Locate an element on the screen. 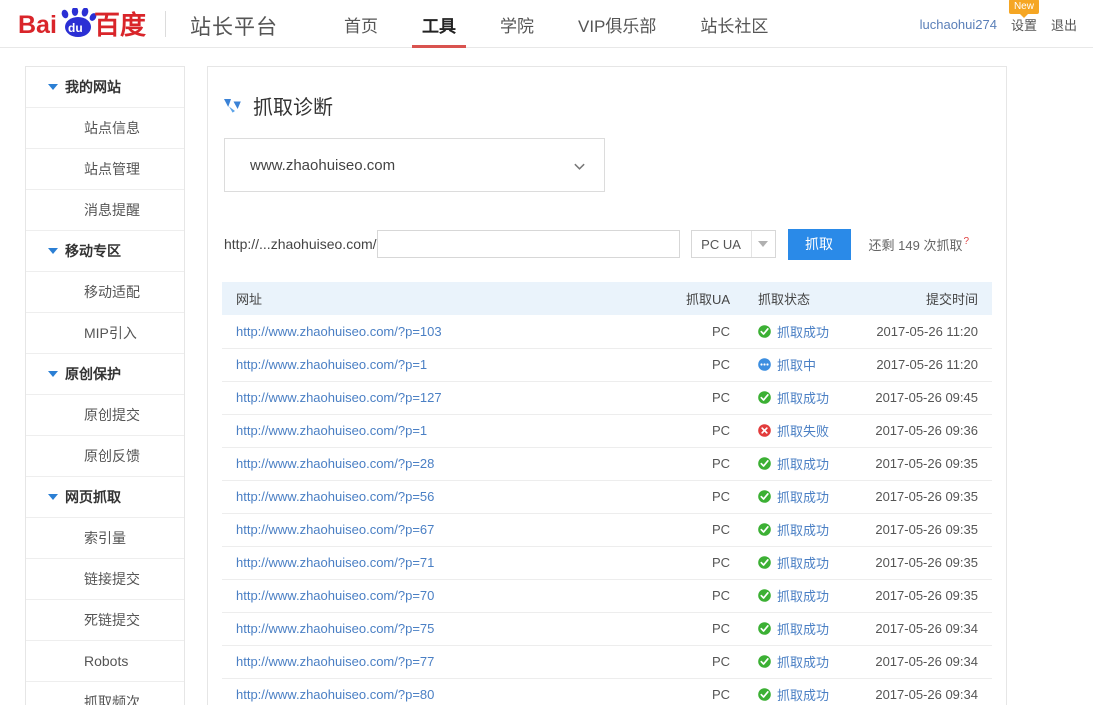 The width and height of the screenshot is (1093, 705). username-link: luchaohui274 is located at coordinates (958, 24).